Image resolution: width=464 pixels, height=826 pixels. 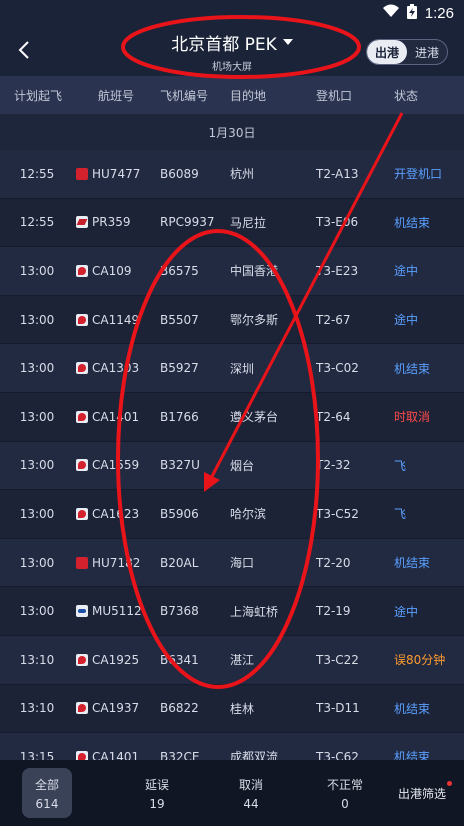 What do you see at coordinates (232, 13) in the screenshot?
I see `status-bar: 1:26` at bounding box center [232, 13].